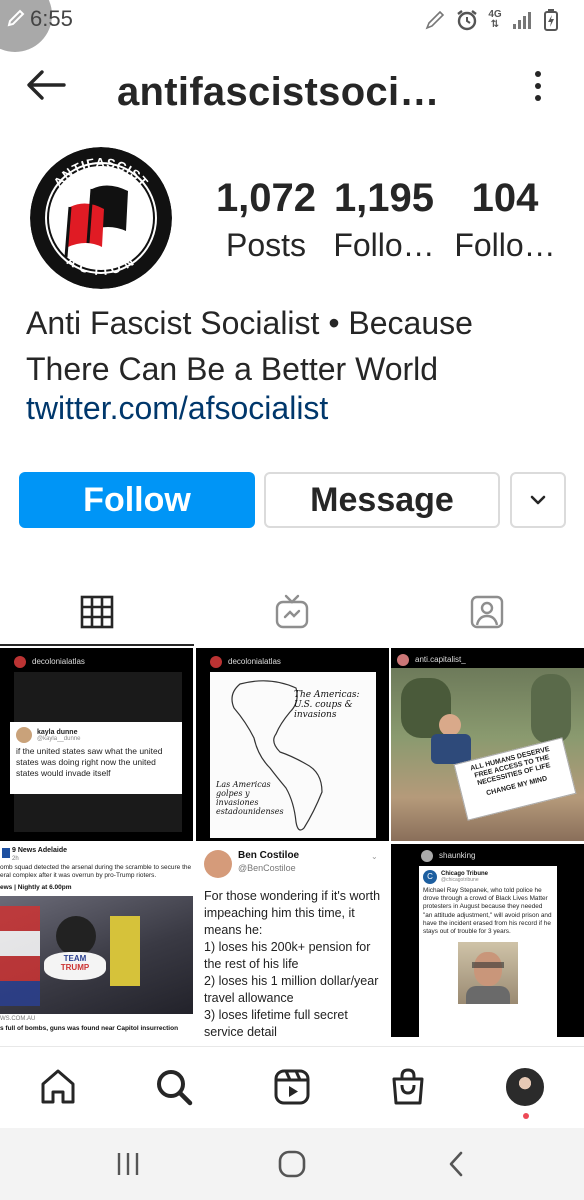 This screenshot has width=584, height=1200. I want to click on posts-count: 1,072, so click(266, 198).